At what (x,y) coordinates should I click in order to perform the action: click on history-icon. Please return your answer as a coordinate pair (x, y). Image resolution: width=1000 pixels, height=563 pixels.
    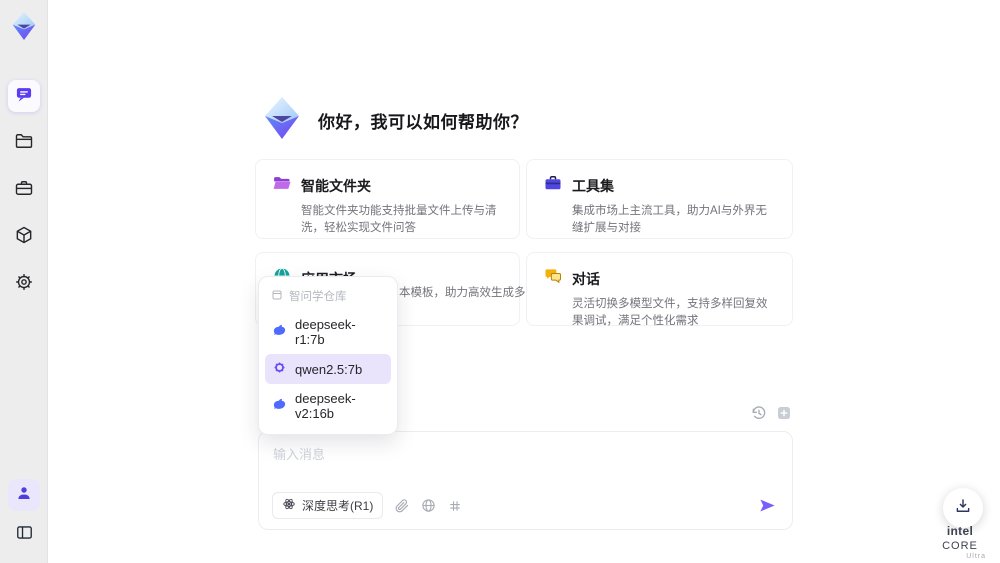
    Looking at the image, I should click on (759, 413).